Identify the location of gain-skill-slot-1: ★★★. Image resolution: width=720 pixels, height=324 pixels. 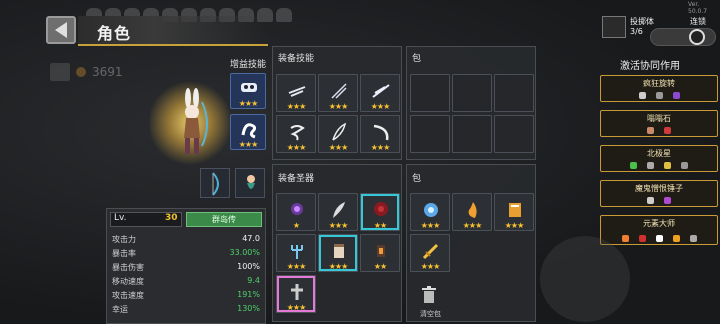
(248, 91).